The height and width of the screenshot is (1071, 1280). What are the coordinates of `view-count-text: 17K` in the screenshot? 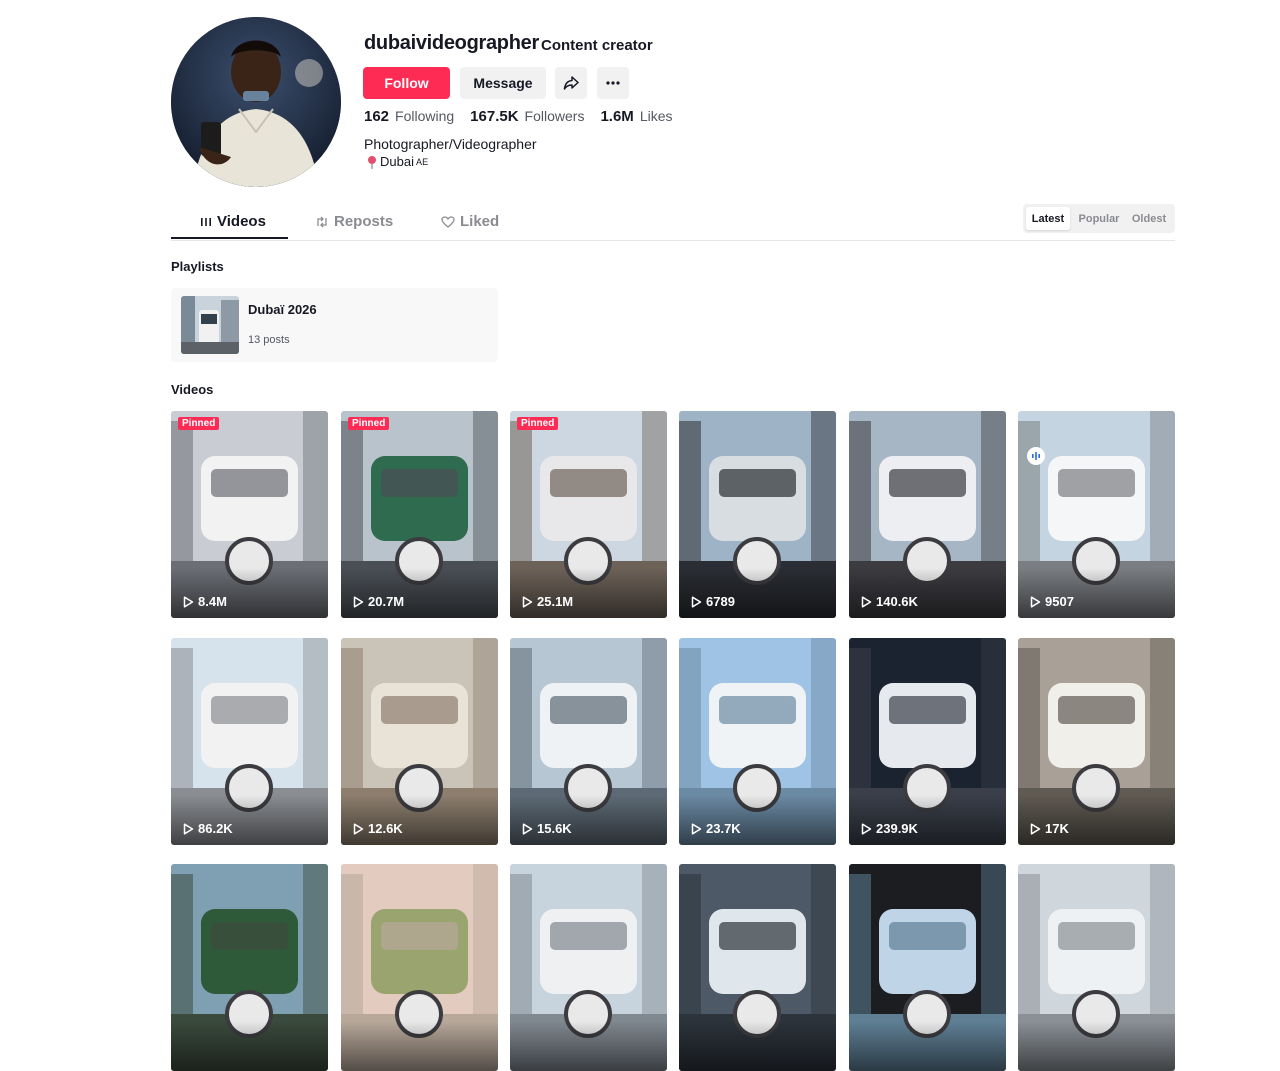 It's located at (1057, 828).